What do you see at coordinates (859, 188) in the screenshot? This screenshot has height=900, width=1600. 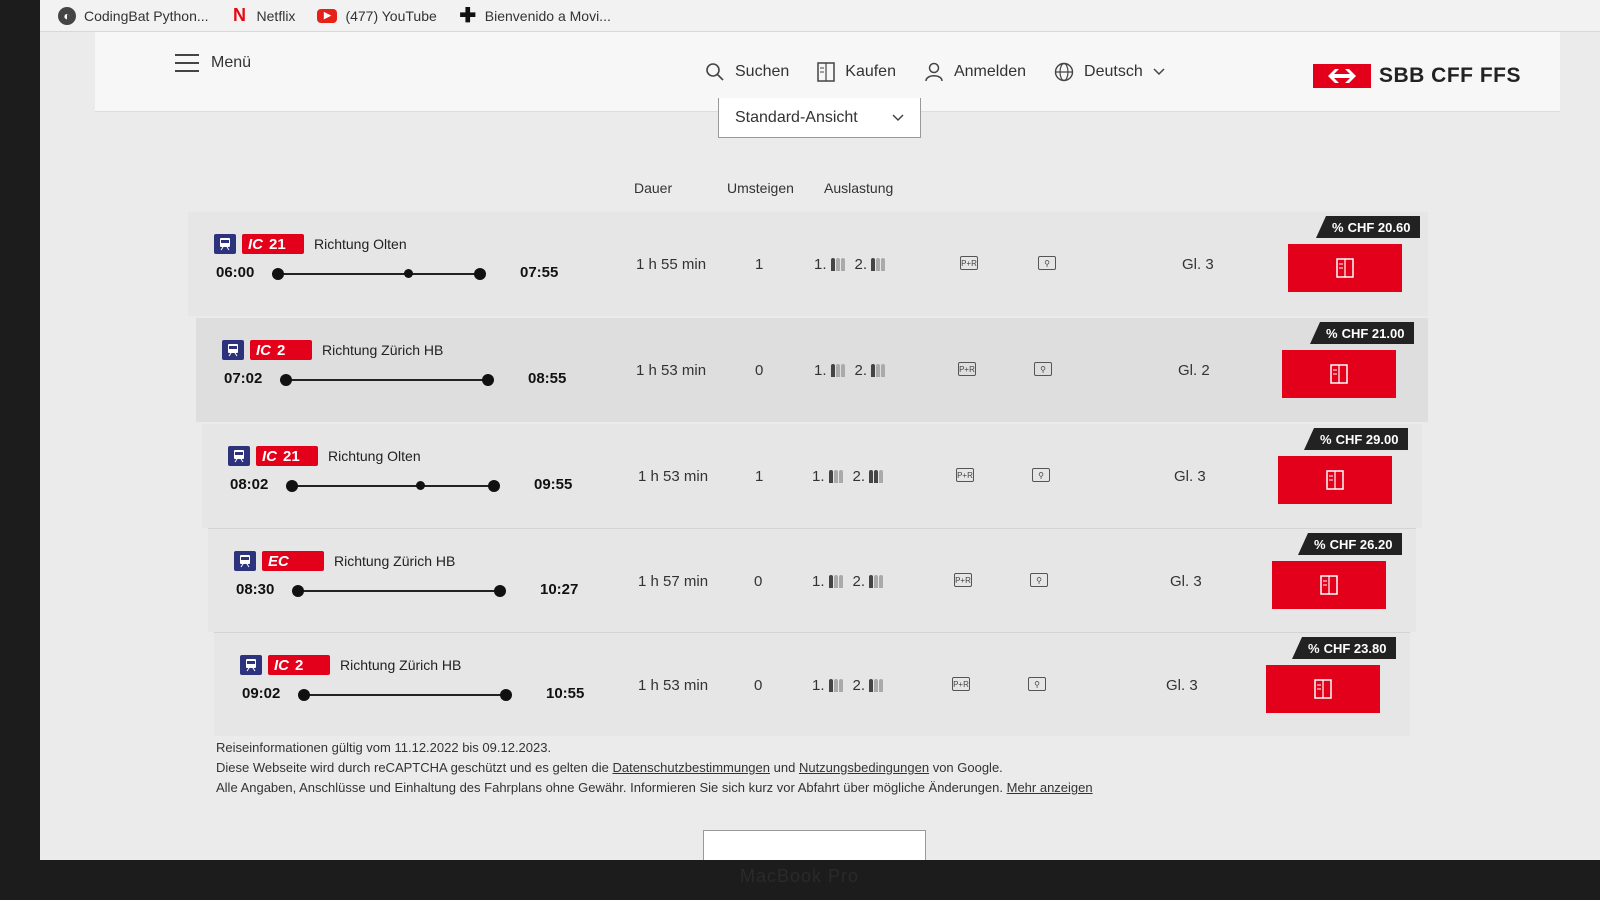 I see `column-occupancy: Auslastung` at bounding box center [859, 188].